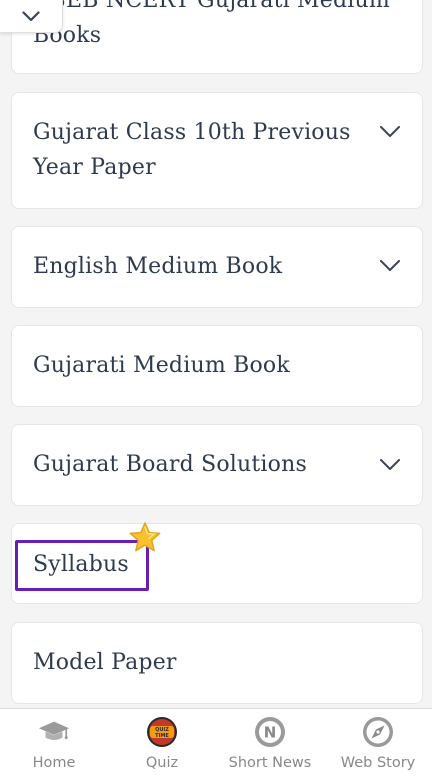 The width and height of the screenshot is (432, 782). I want to click on menu-item-gujarati-medium-books: GSEB NCERT Gujarati Medium Books, so click(217, 37).